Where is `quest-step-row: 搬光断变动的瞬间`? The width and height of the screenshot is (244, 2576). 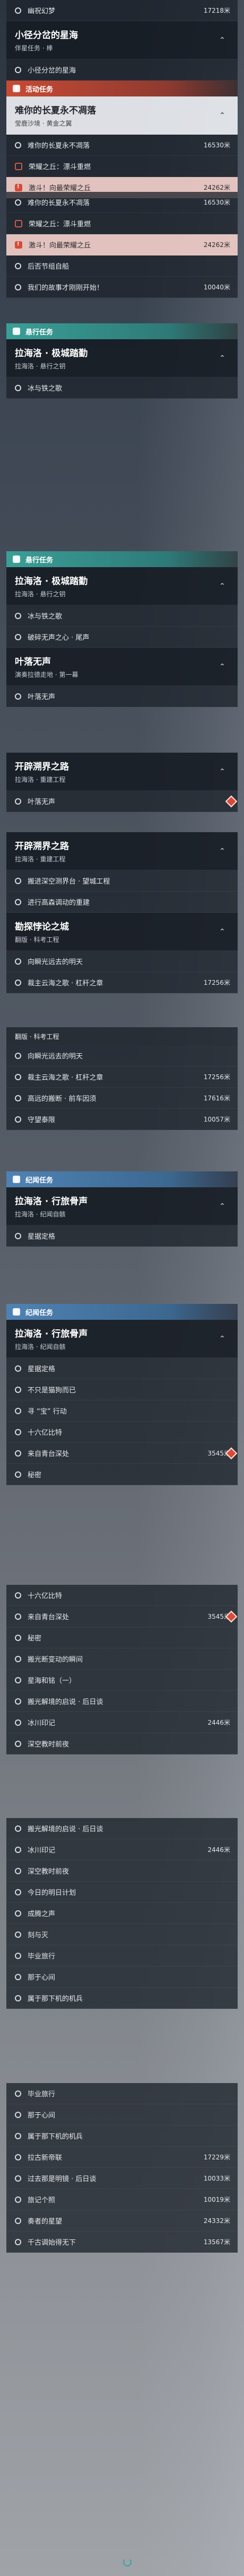 quest-step-row: 搬光断变动的瞬间 is located at coordinates (122, 1659).